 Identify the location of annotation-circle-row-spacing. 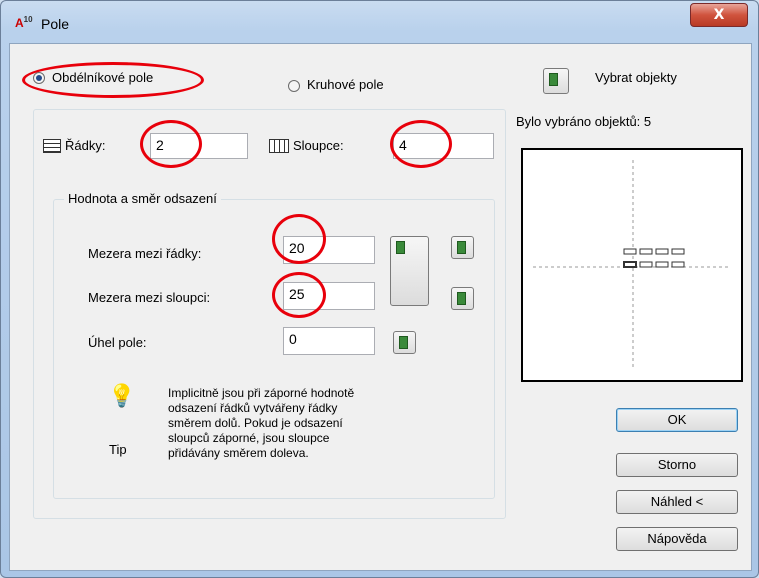
(299, 239).